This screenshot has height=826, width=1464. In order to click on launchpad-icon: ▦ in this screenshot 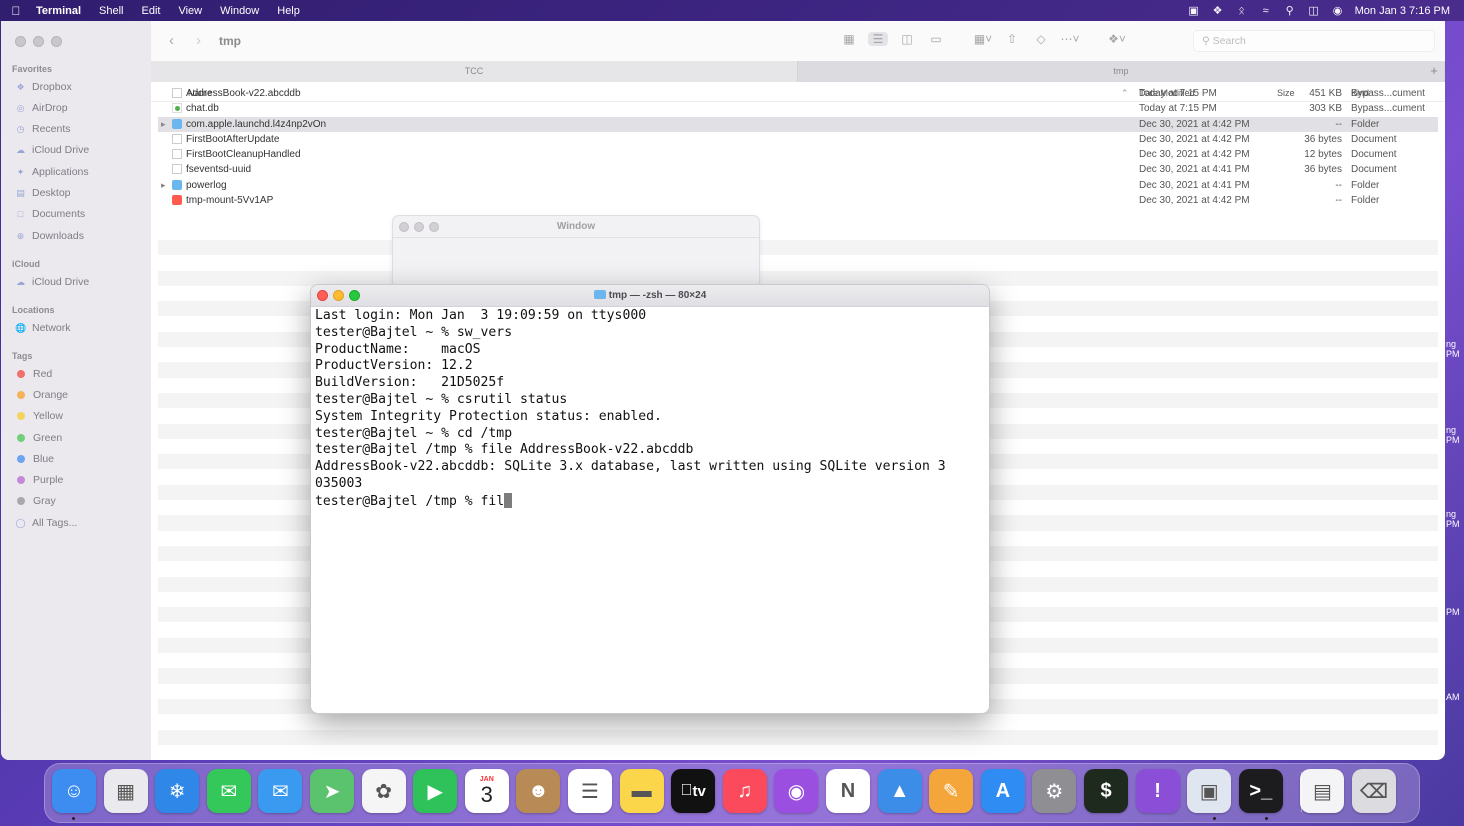, I will do `click(125, 791)`.